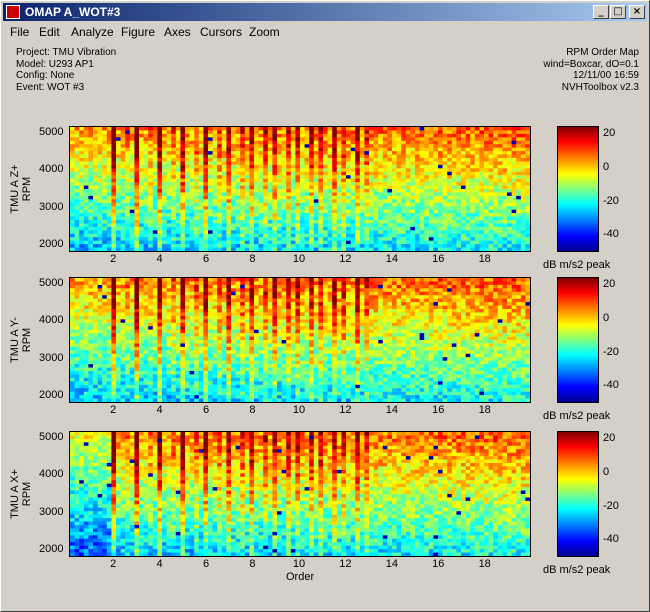 The height and width of the screenshot is (612, 650). I want to click on close-button: ×, so click(637, 12).